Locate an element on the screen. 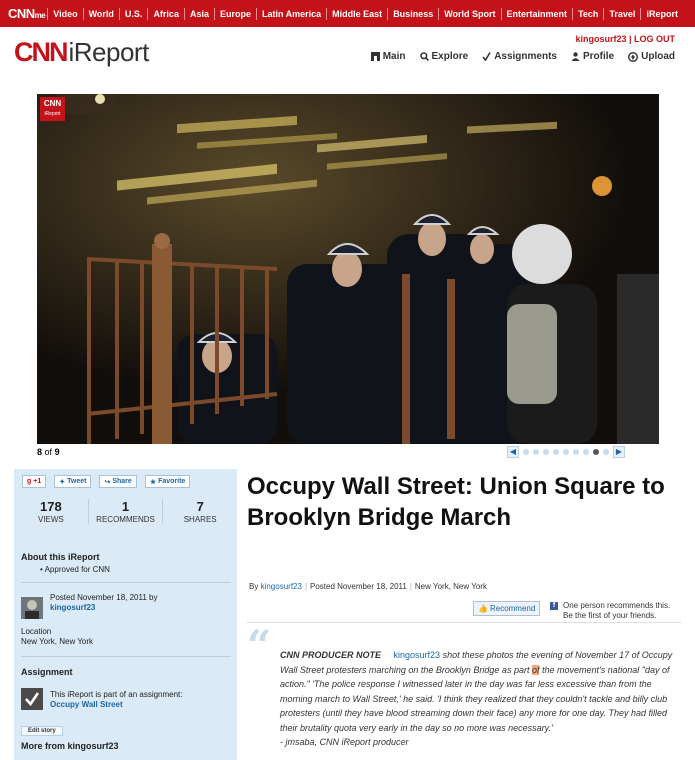 The height and width of the screenshot is (760, 695). cnn-ireport-logo: CNN iReport is located at coordinates (81, 52).